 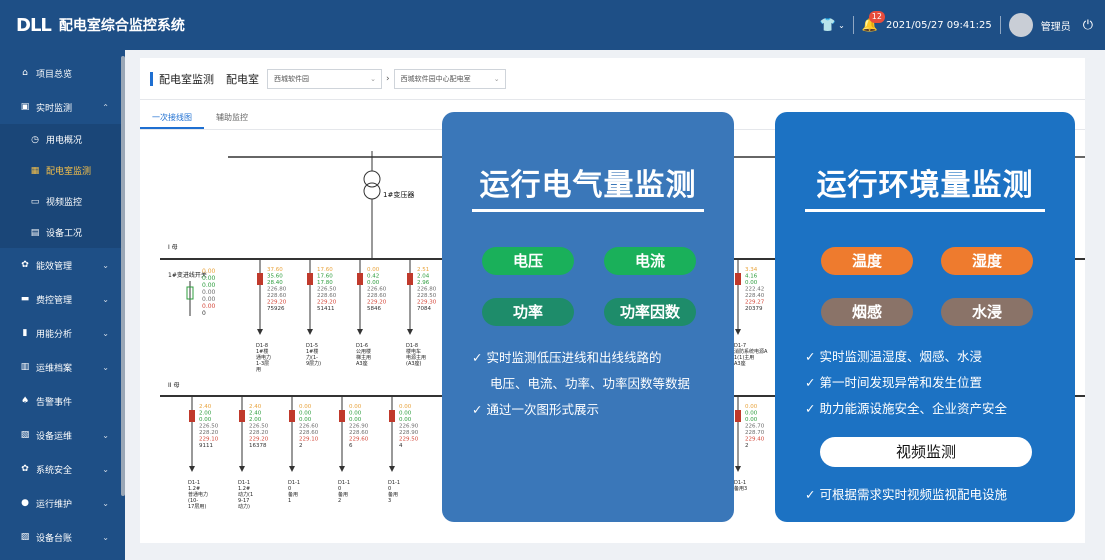 What do you see at coordinates (755, 433) in the screenshot?
I see `feeder-value: 228.70` at bounding box center [755, 433].